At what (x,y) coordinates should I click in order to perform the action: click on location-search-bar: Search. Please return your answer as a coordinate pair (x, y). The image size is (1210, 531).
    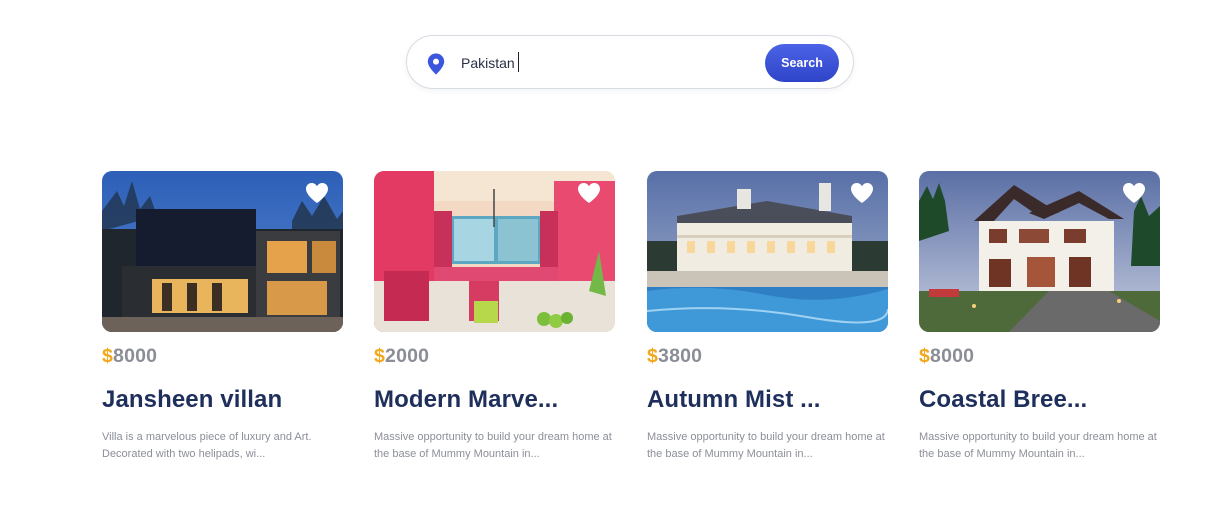
    Looking at the image, I should click on (630, 62).